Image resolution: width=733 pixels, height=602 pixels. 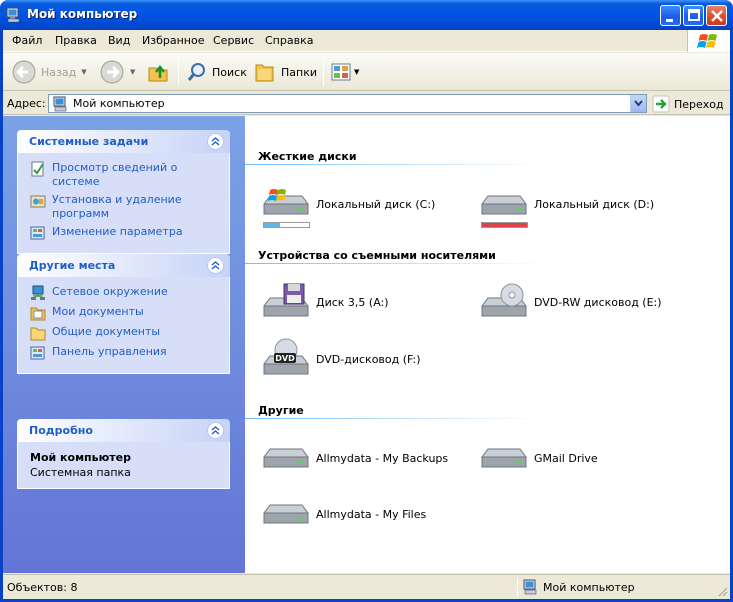 I want to click on dvd-rw-drive-icon, so click(x=504, y=300).